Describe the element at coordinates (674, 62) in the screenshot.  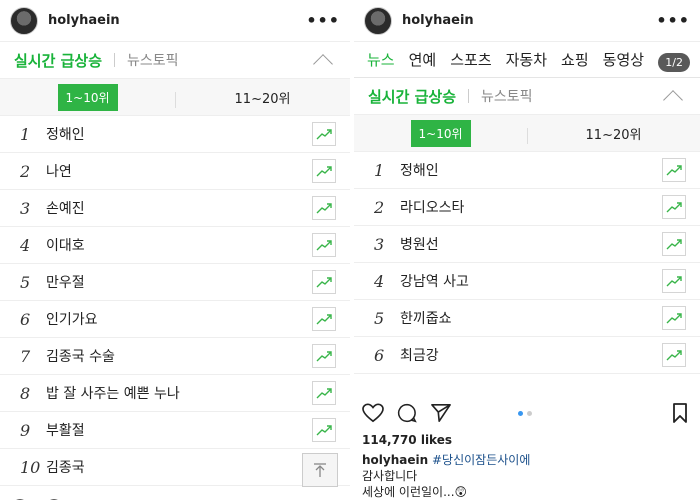
I see `carousel-page-indicator: 1/2` at that location.